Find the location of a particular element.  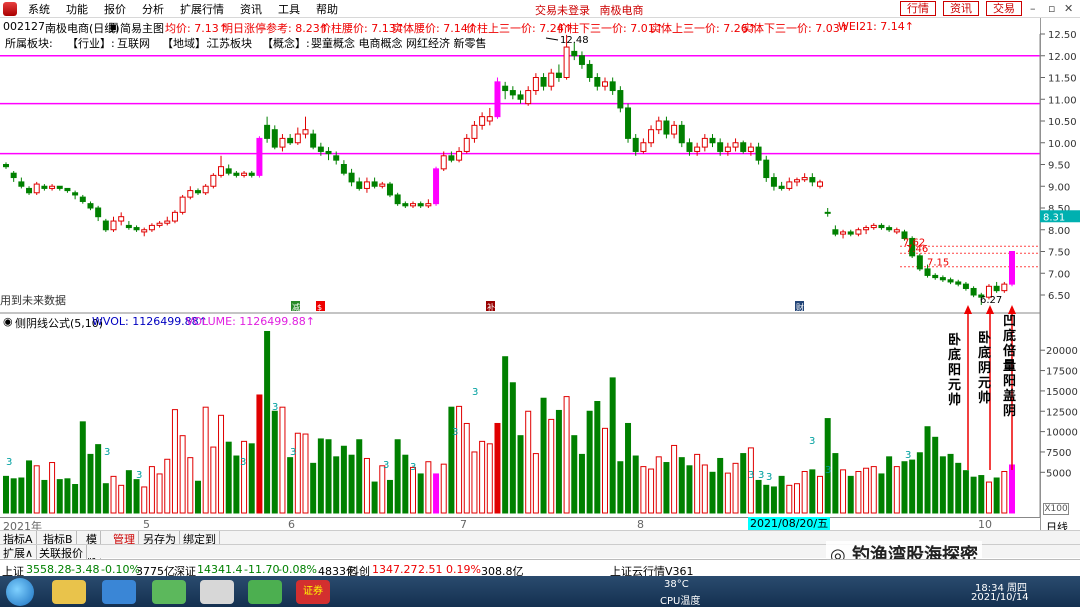

current-price-label: 8.31 is located at coordinates (1054, 217).